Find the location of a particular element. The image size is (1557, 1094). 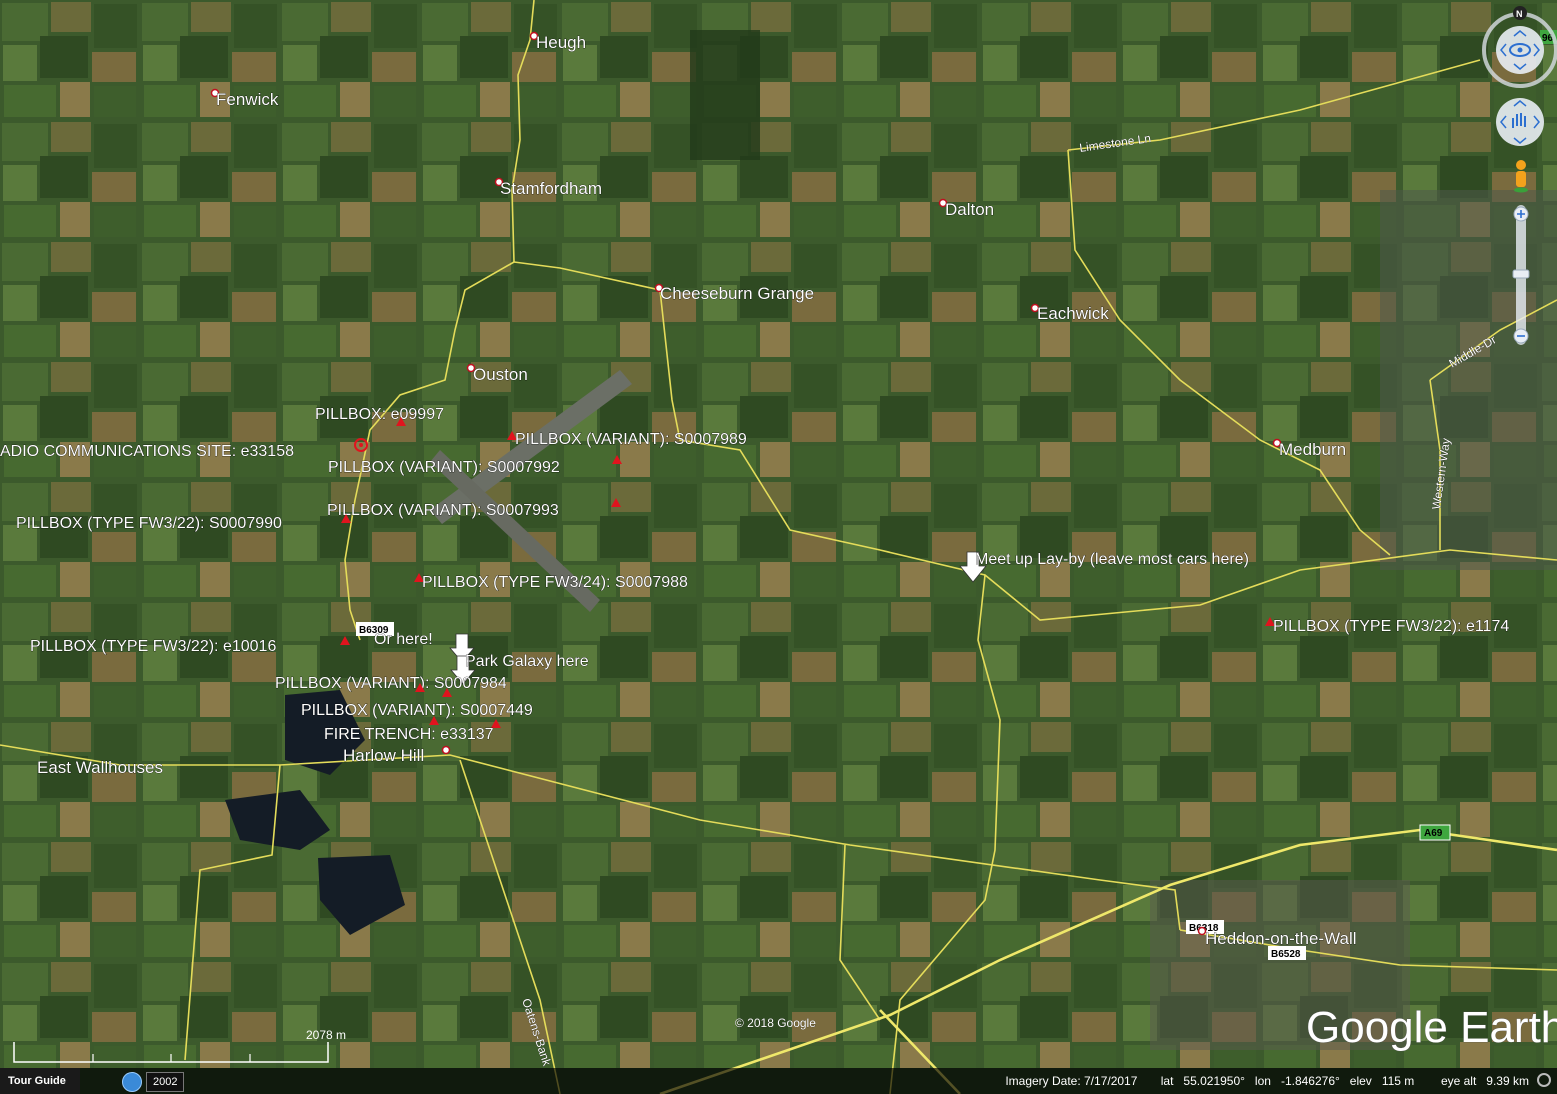

placemark-label: Or here! is located at coordinates (403, 639).